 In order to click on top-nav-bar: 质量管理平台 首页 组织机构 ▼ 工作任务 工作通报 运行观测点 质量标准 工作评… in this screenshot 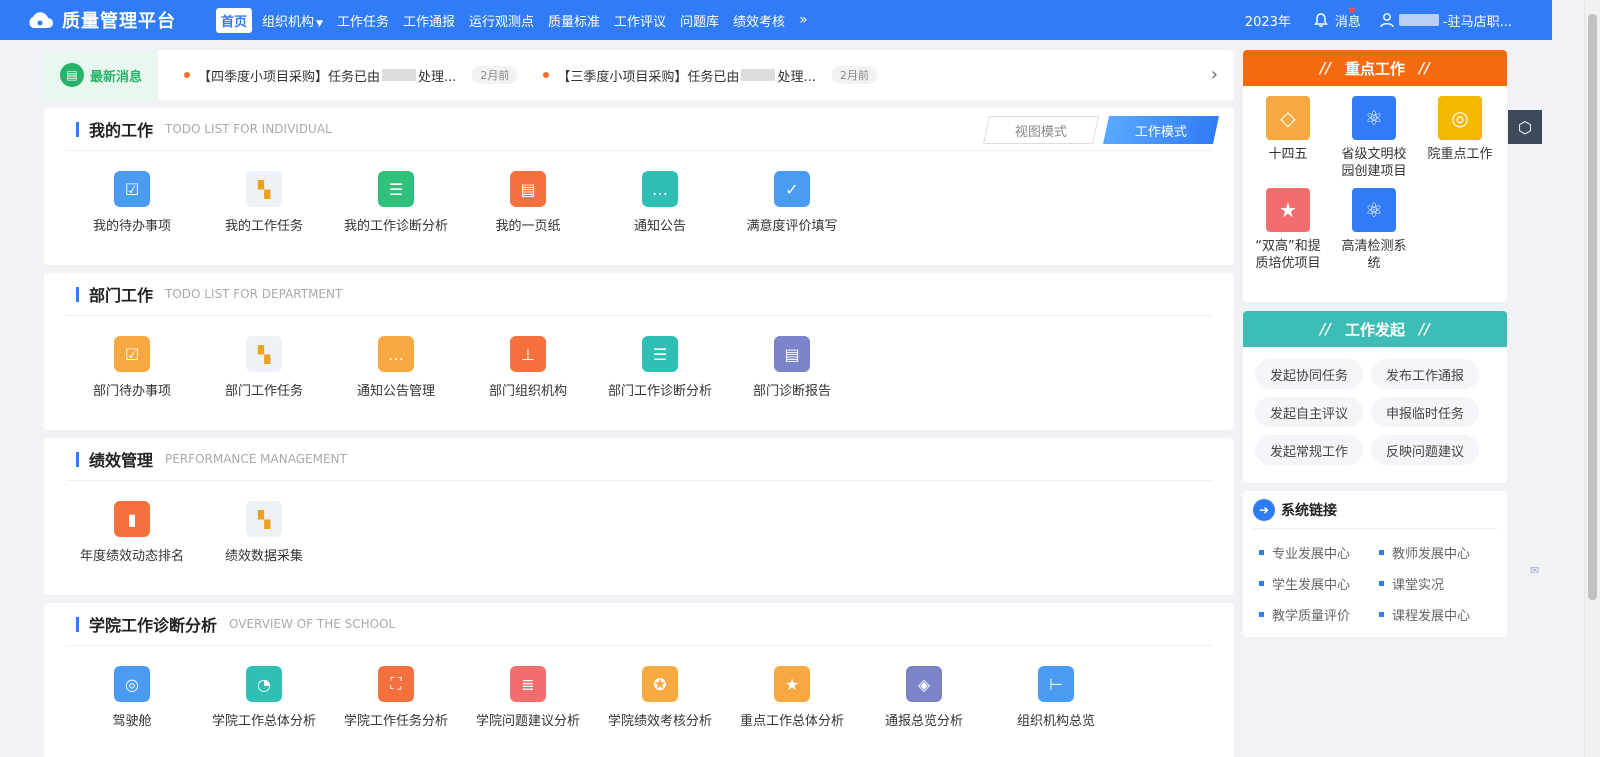, I will do `click(776, 20)`.